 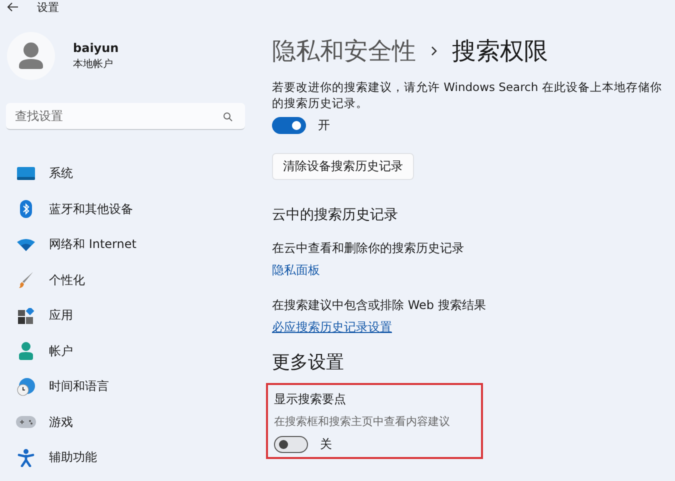 What do you see at coordinates (26, 422) in the screenshot?
I see `gamepad-icon` at bounding box center [26, 422].